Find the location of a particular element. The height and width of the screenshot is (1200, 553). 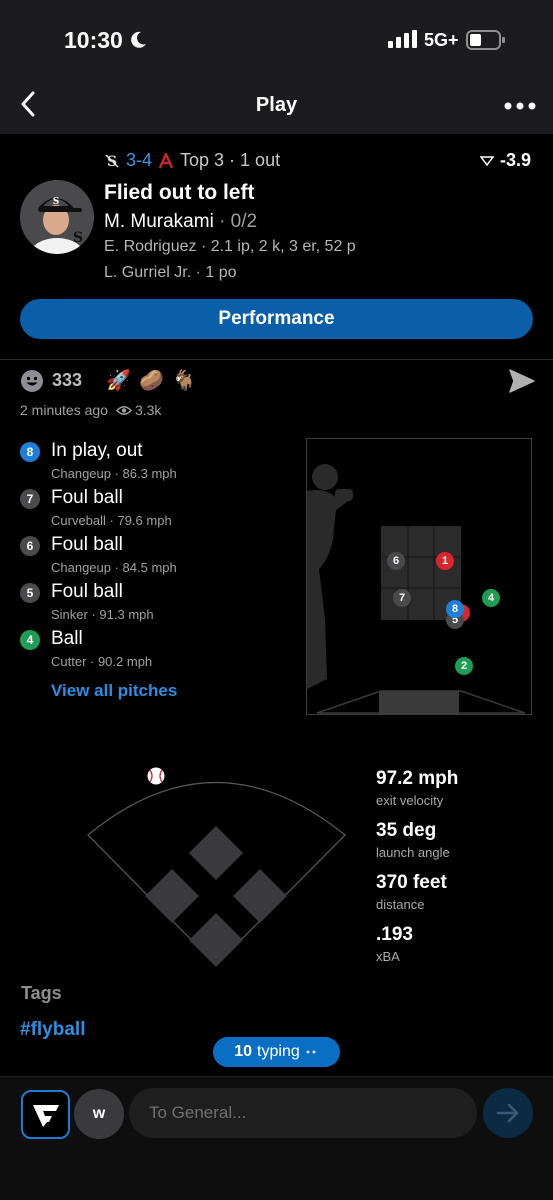

player-avatar: S S is located at coordinates (57, 217).